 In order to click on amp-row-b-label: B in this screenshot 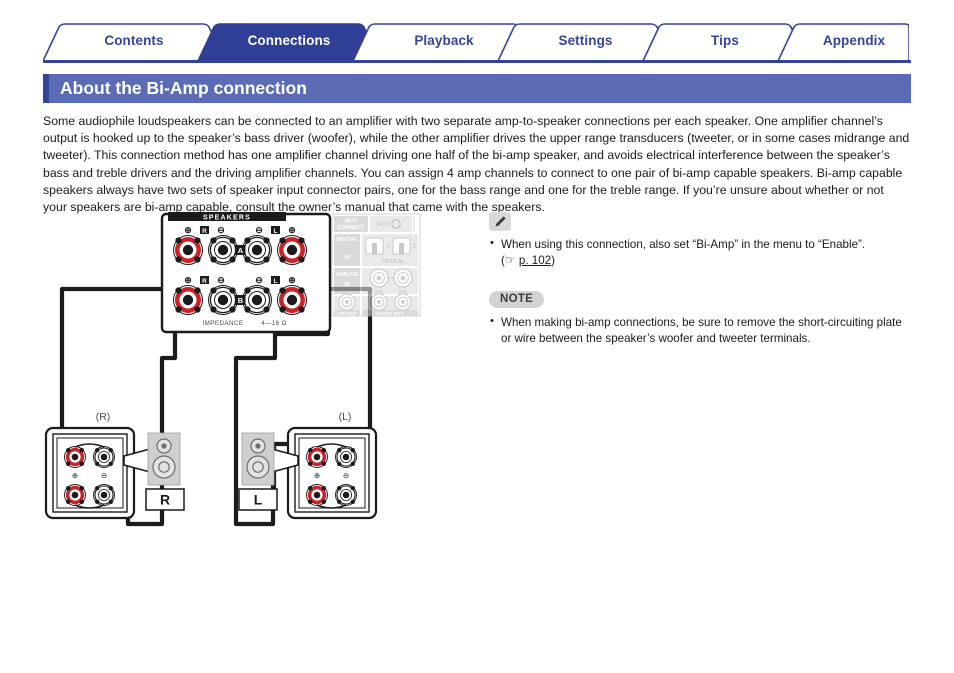, I will do `click(241, 300)`.